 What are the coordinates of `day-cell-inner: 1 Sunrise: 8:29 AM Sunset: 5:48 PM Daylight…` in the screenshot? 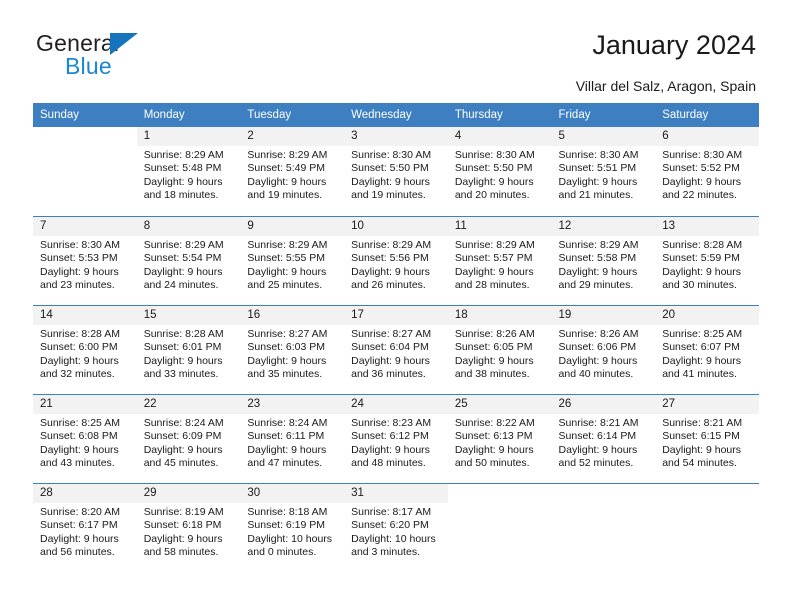 It's located at (188, 171).